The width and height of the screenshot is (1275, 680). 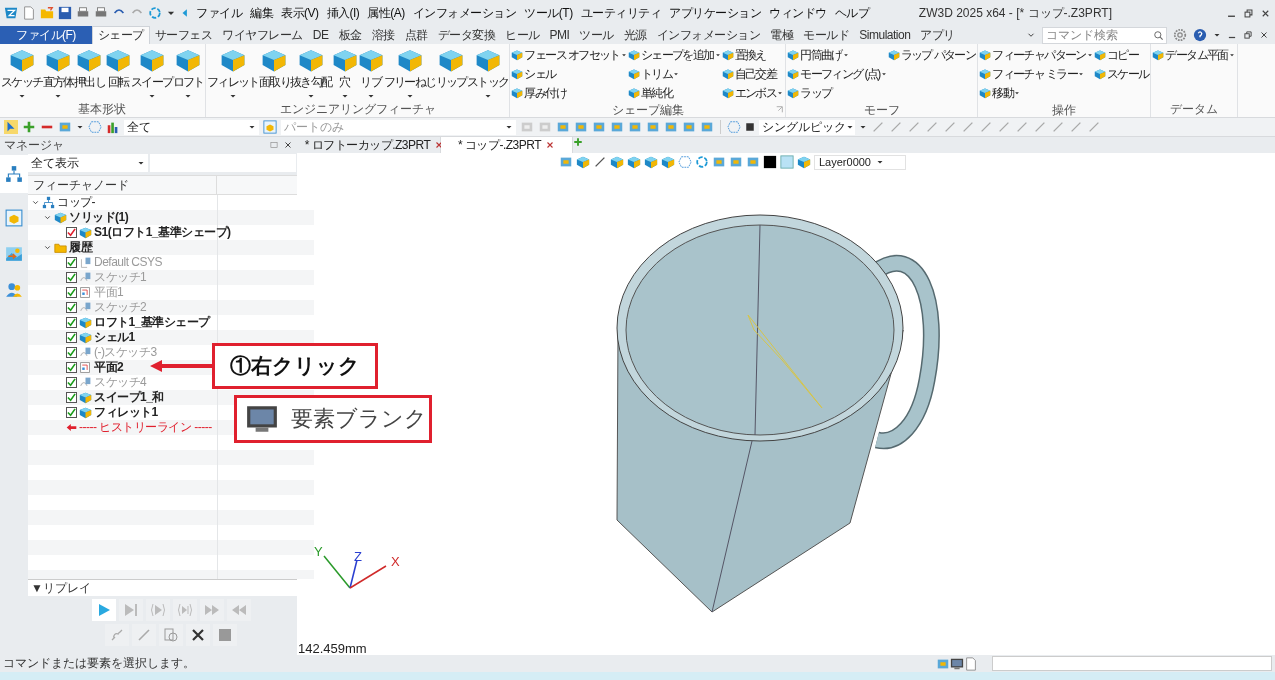 I want to click on input-field, so click(x=1132, y=663).